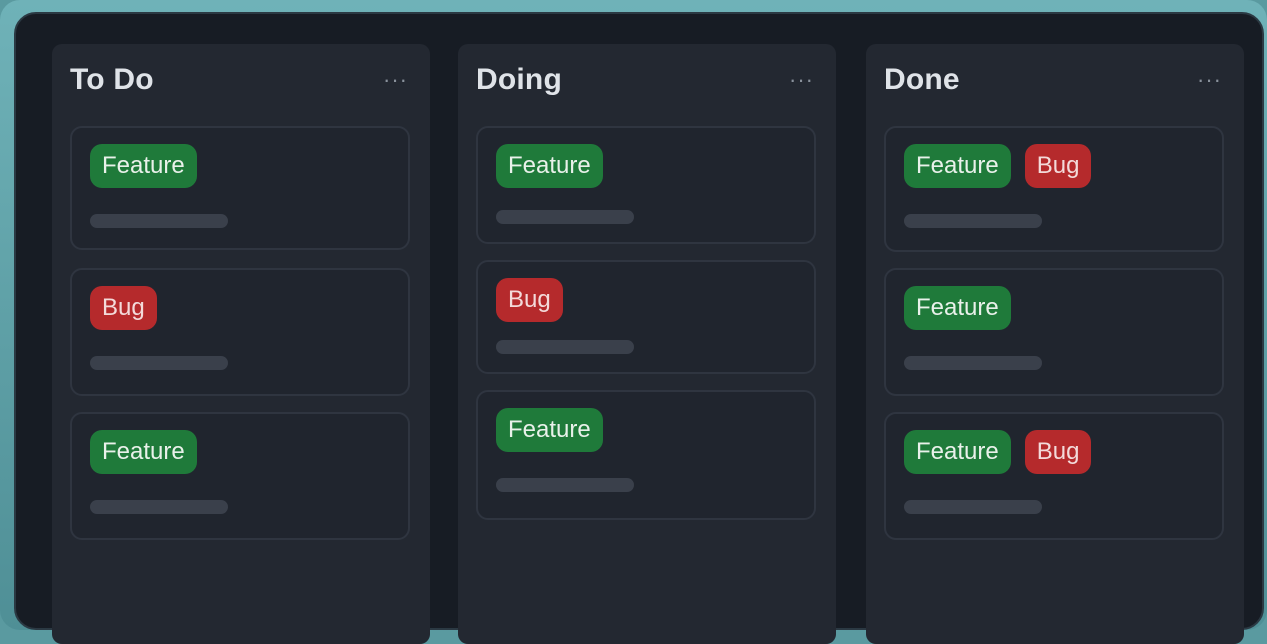 This screenshot has height=644, width=1267. I want to click on column-header: To Do ···, so click(241, 80).